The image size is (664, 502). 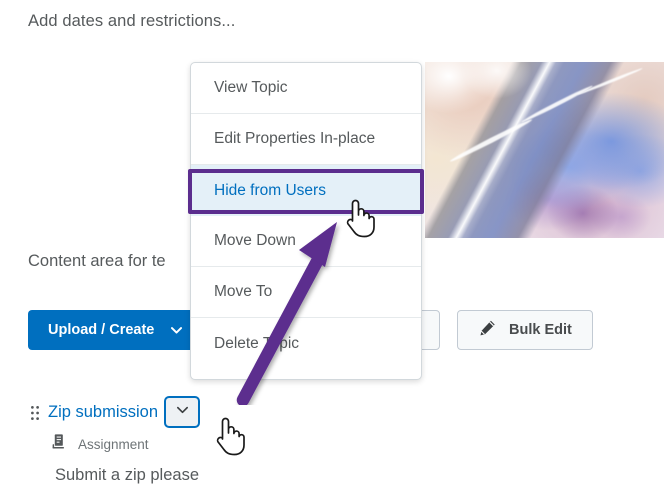 I want to click on banner-watercolor-image, so click(x=544, y=150).